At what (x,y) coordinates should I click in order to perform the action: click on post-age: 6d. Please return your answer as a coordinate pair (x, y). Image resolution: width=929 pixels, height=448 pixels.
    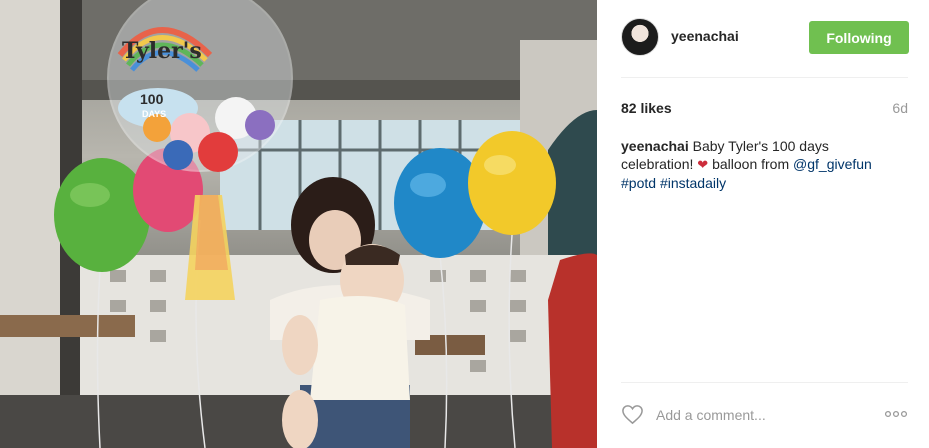
    Looking at the image, I should click on (900, 108).